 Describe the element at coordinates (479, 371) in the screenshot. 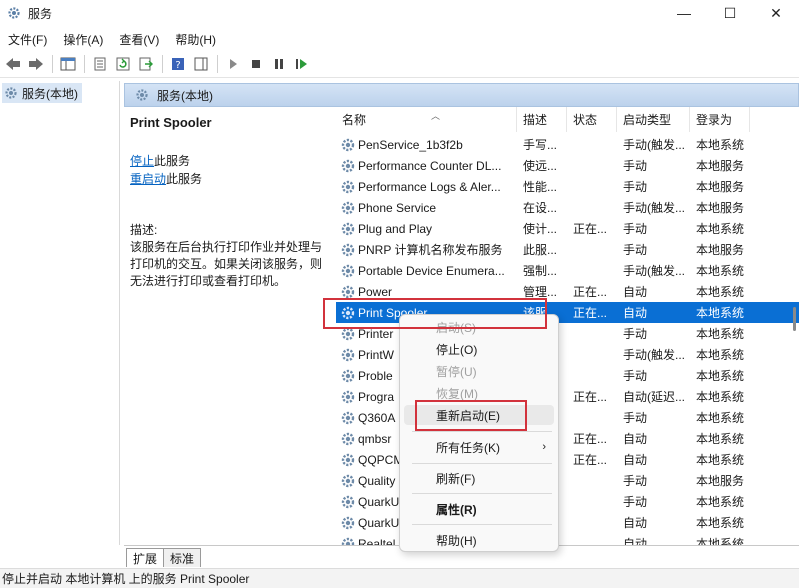

I see `ctx-pause: 暂停(U)` at that location.